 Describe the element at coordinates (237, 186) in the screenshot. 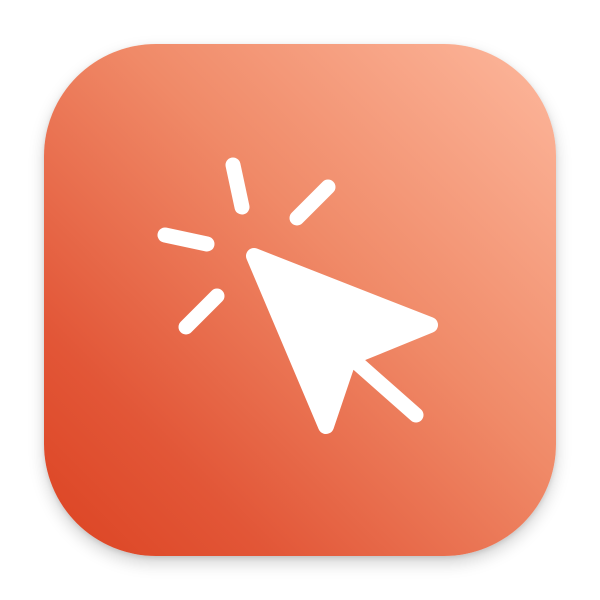

I see `click-ray-top` at that location.